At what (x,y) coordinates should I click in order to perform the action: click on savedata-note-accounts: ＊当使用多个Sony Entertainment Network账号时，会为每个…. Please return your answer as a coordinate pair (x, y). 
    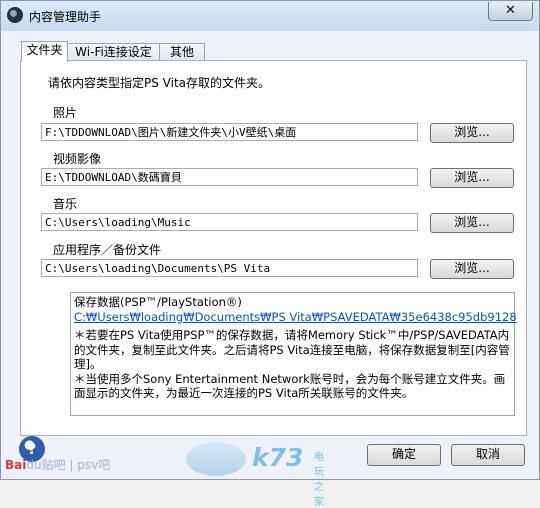
    Looking at the image, I should click on (290, 386).